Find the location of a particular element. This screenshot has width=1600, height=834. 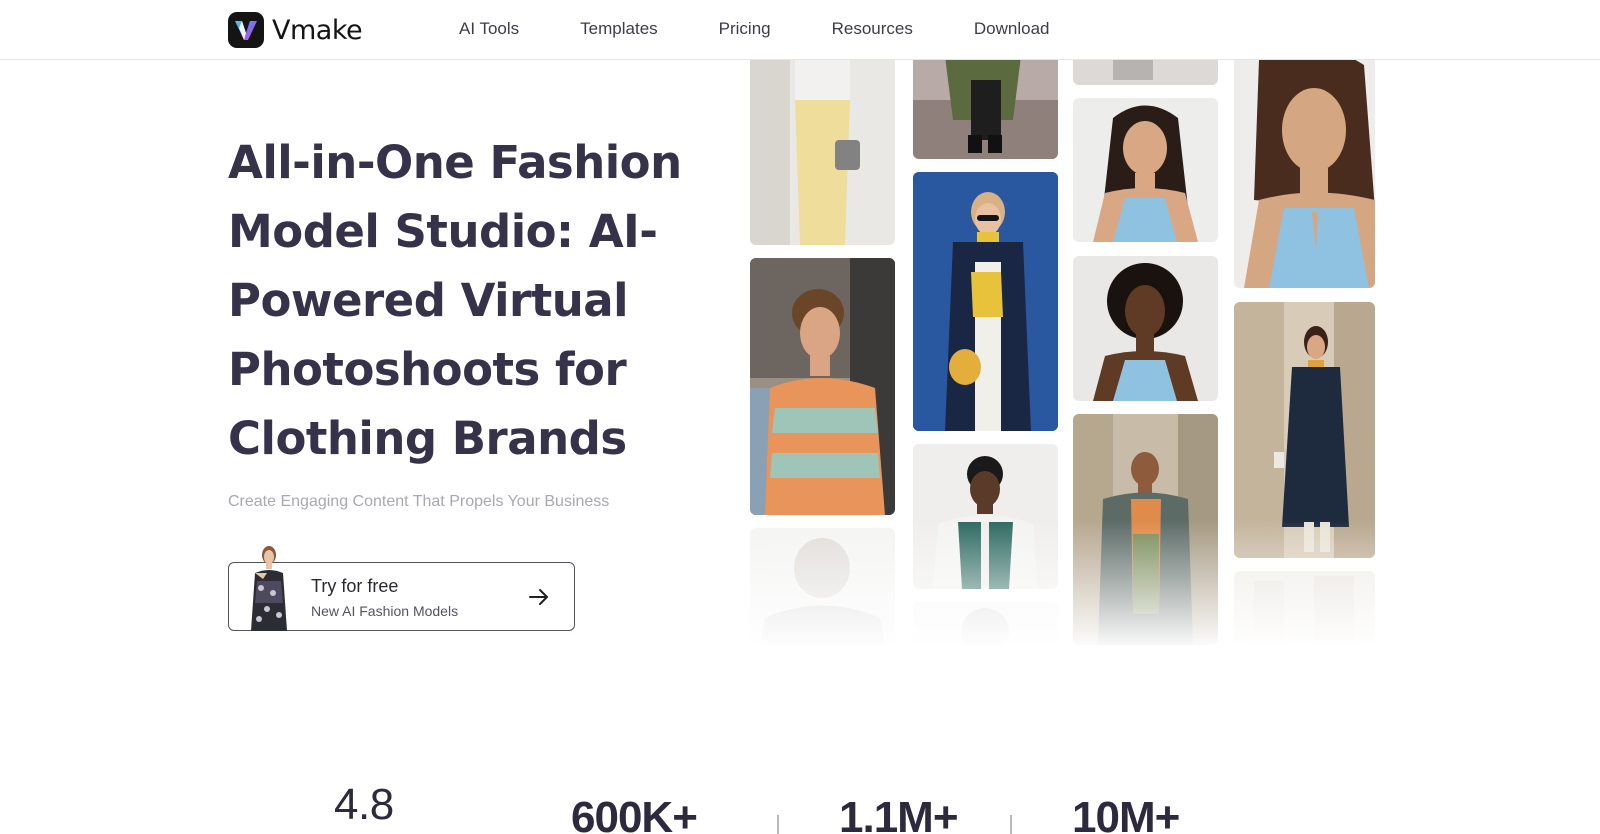

gallery-image-model-woman-curly-blue-halter is located at coordinates (1145, 328).